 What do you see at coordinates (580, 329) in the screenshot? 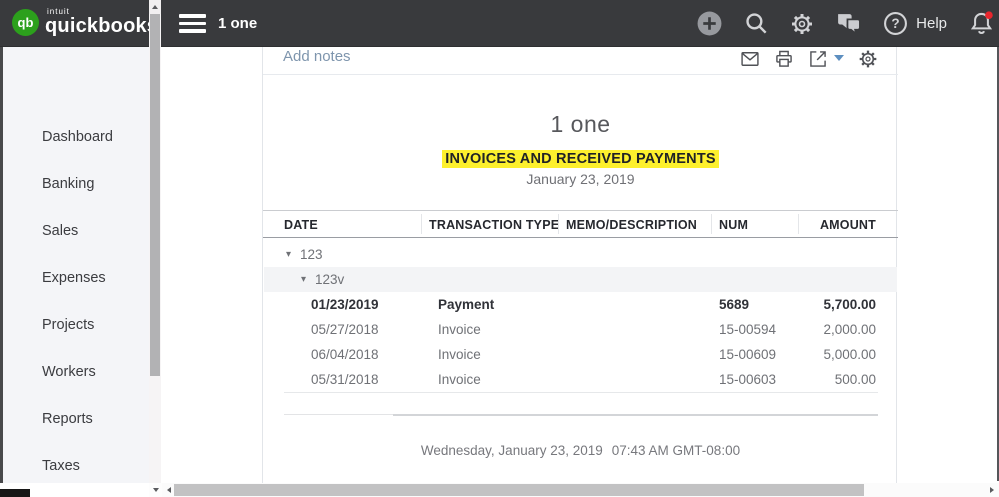
I see `table-row: 05/27/2018 Invoice 15-00594 2,000.00` at bounding box center [580, 329].